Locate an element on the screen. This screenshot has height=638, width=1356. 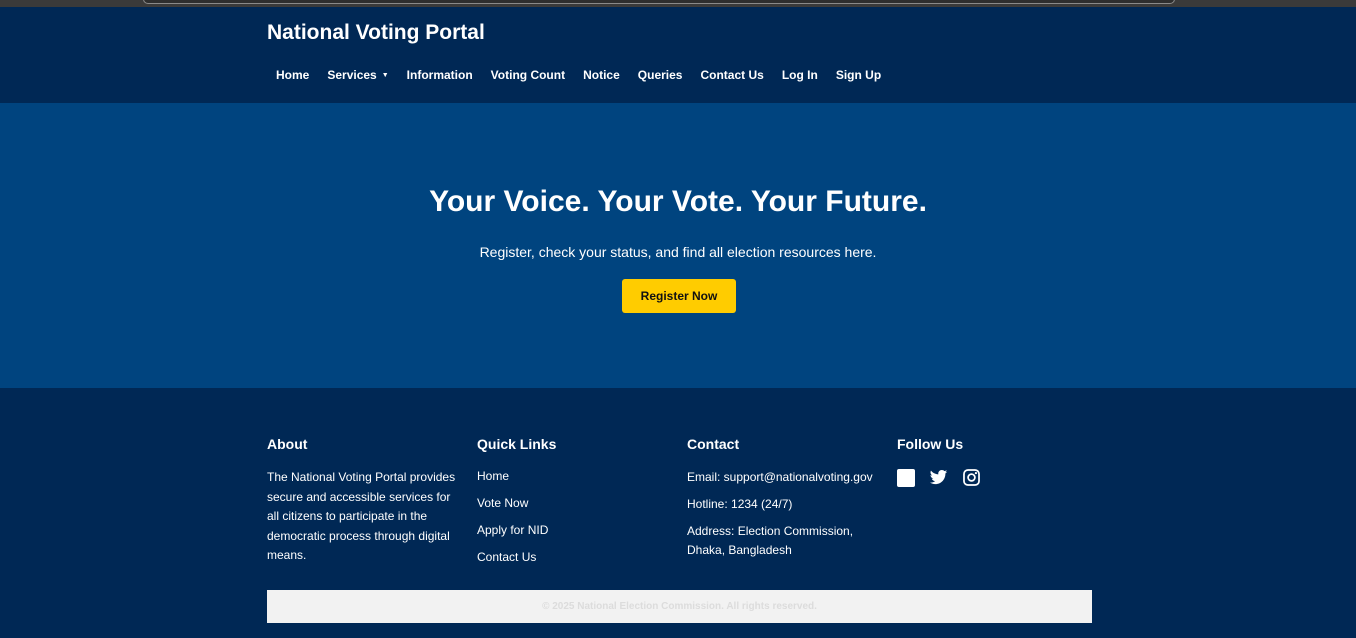
site-title: National Voting Portal is located at coordinates (376, 33).